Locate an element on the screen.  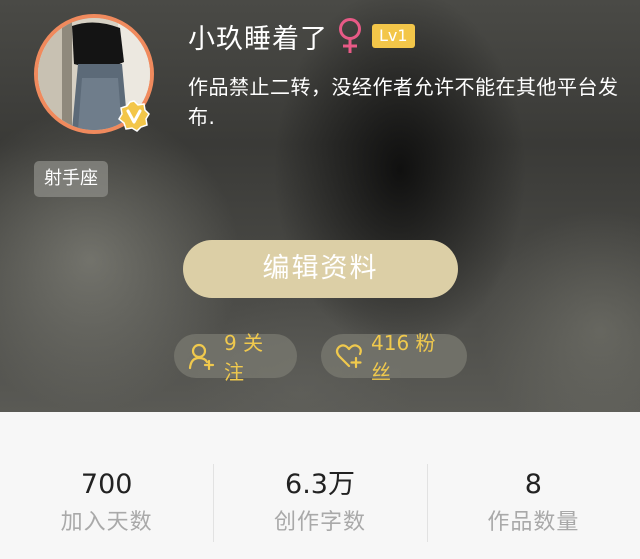
stat-label: 创作字数 is located at coordinates (319, 522).